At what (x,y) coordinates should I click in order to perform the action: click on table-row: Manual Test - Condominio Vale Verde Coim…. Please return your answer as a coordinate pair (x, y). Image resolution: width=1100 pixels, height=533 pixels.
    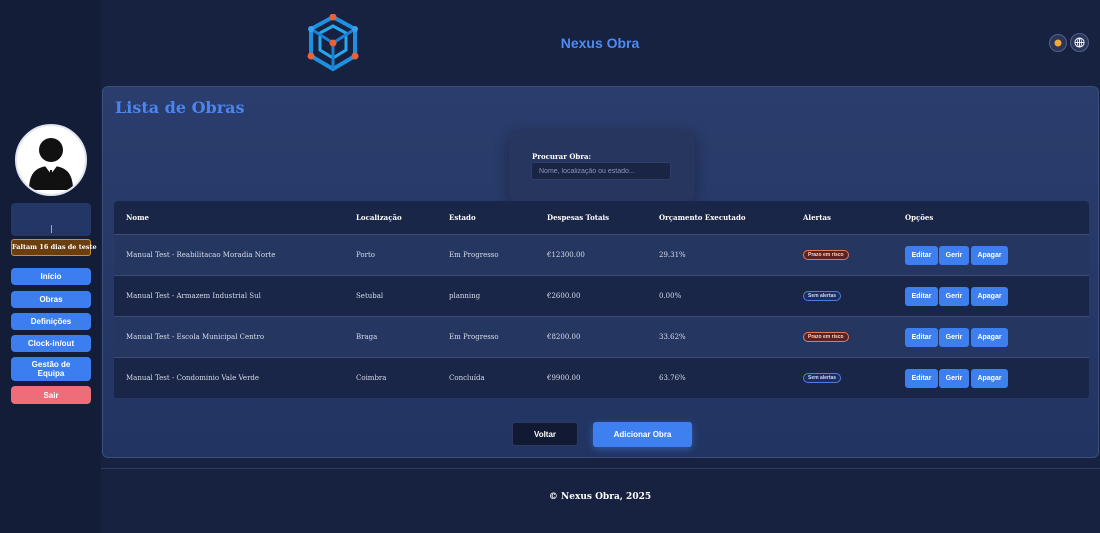
    Looking at the image, I should click on (601, 377).